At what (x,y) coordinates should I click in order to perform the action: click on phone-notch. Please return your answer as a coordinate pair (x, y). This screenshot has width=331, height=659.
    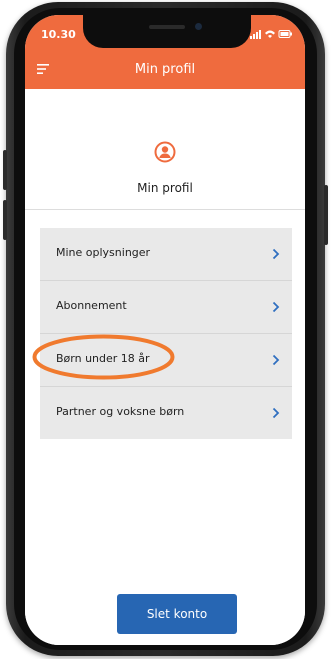
    Looking at the image, I should click on (167, 31).